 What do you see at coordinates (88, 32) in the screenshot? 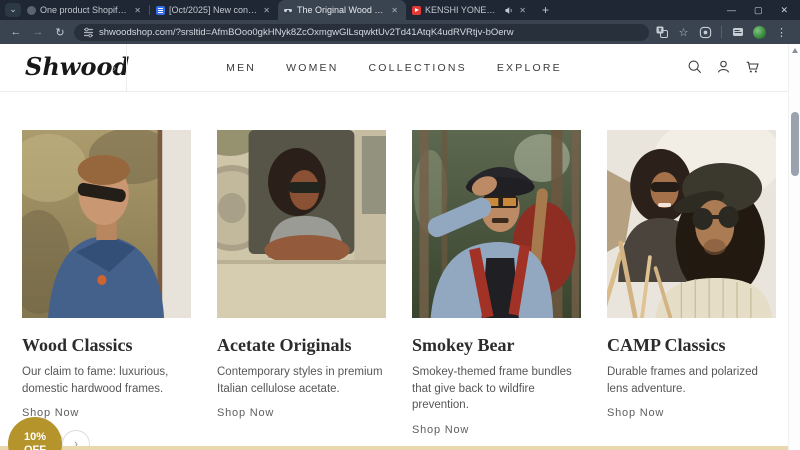
I see `site-info-icon` at bounding box center [88, 32].